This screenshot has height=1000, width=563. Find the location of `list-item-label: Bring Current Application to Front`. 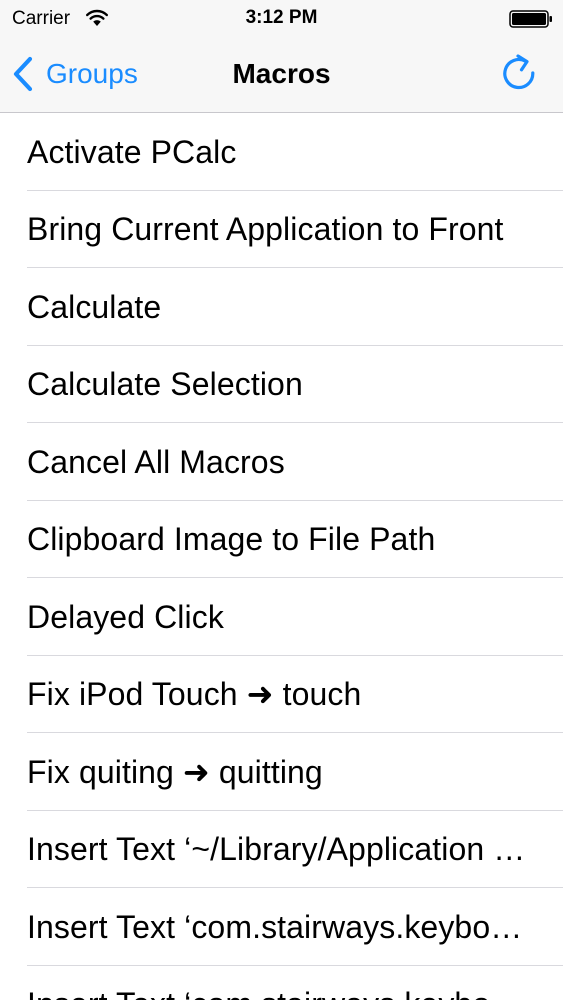

list-item-label: Bring Current Application to Front is located at coordinates (265, 229).